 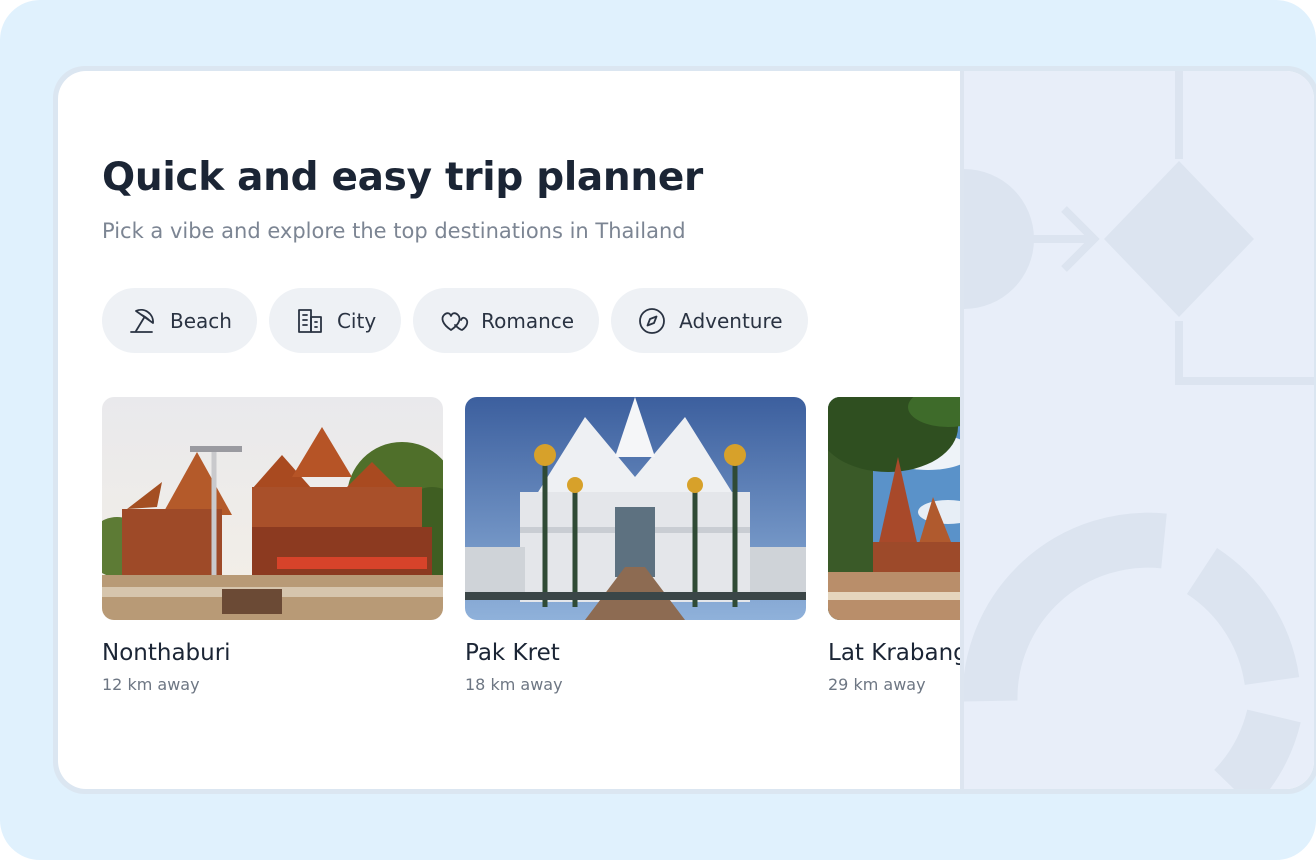 What do you see at coordinates (894, 653) in the screenshot?
I see `destination-name: Lat Krabang` at bounding box center [894, 653].